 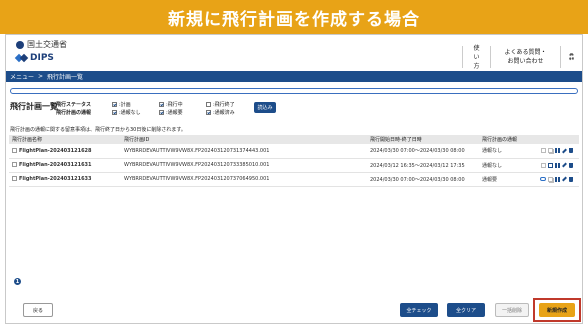 I want to click on status-filter-in-flight: :飛行中, so click(x=182, y=104).